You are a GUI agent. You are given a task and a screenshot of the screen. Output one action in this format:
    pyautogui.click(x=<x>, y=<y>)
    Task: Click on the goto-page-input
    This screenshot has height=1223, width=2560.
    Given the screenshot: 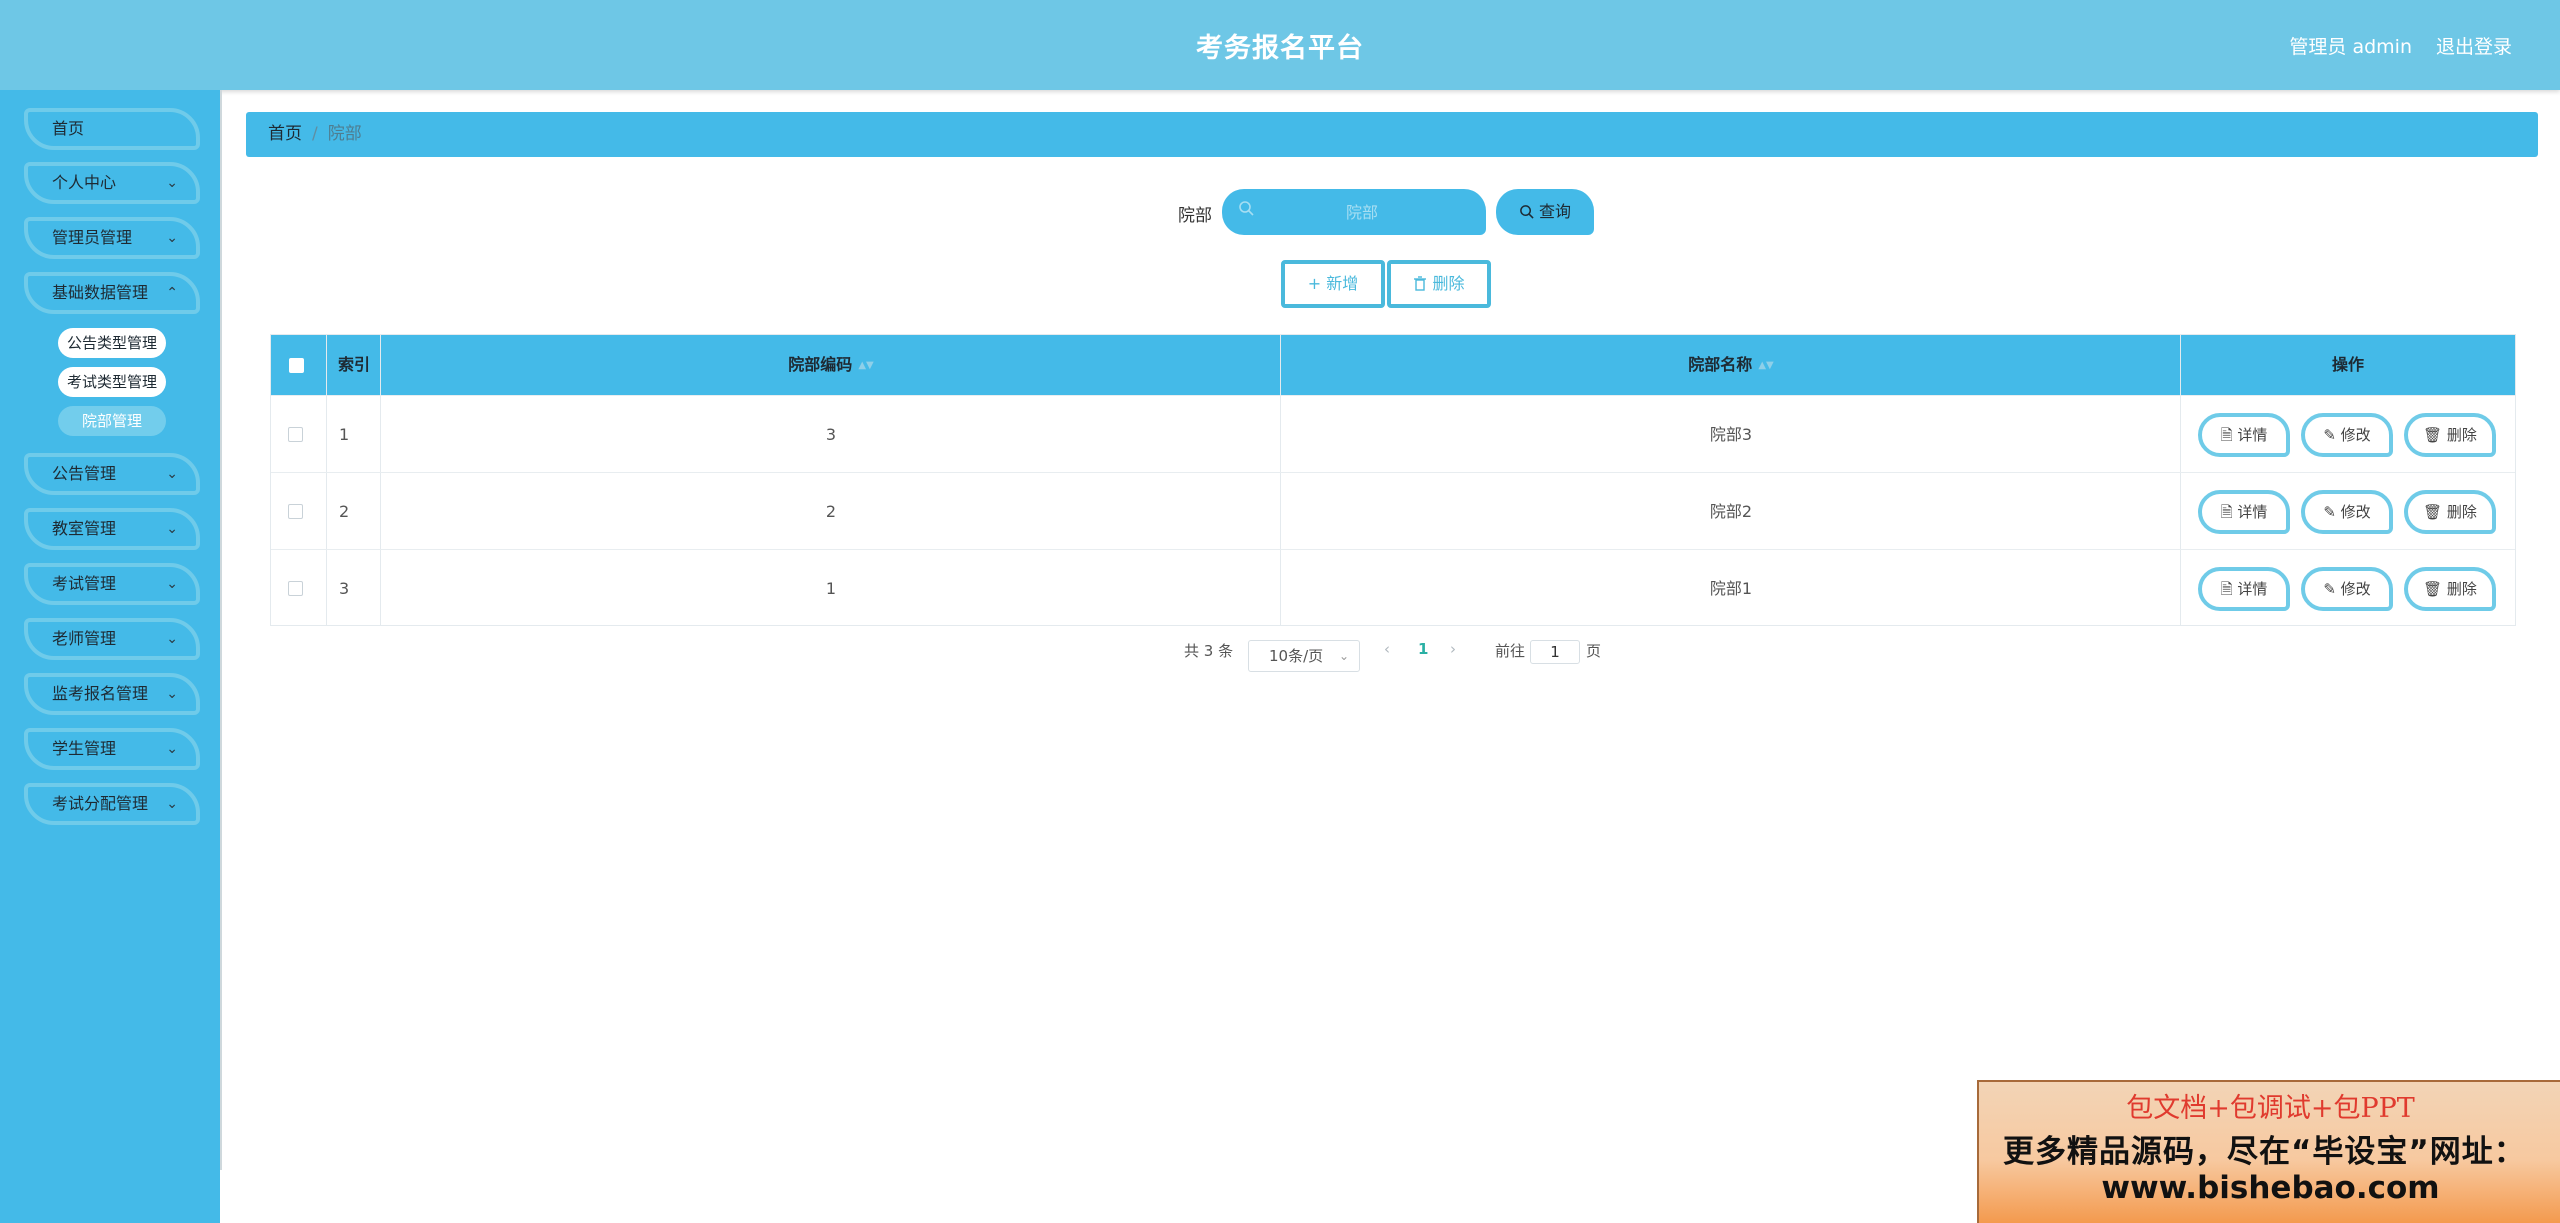 What is the action you would take?
    pyautogui.click(x=1555, y=652)
    